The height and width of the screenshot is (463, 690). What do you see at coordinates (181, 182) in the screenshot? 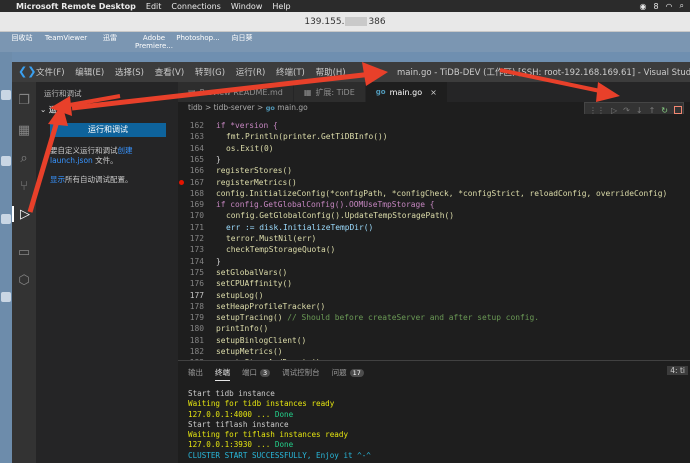
I see `breakpoint-icon` at bounding box center [181, 182].